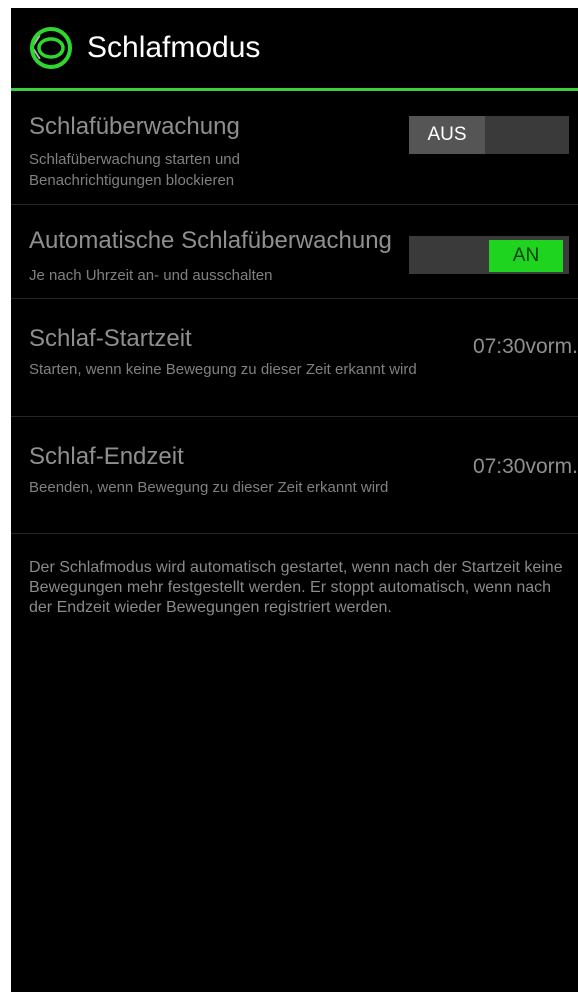 Image resolution: width=578 pixels, height=992 pixels. What do you see at coordinates (489, 135) in the screenshot?
I see `sleep-tracking-toggle: AUS` at bounding box center [489, 135].